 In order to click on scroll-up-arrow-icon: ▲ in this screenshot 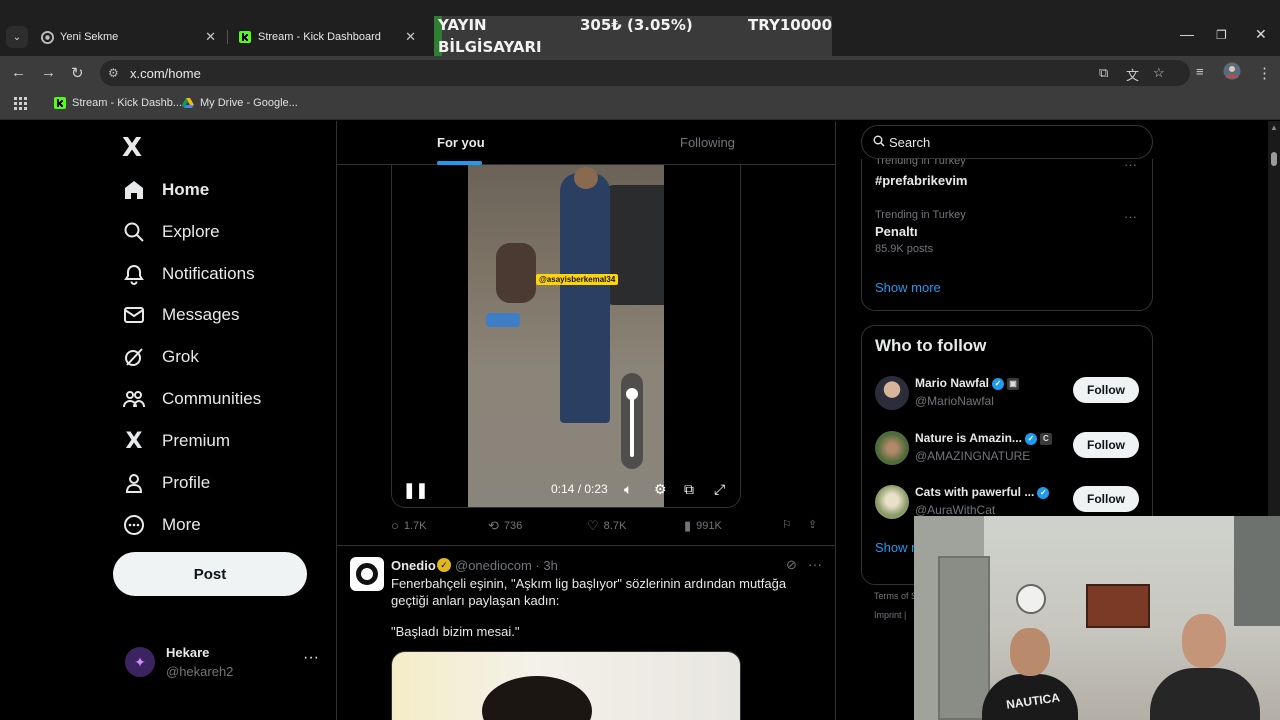, I will do `click(1274, 127)`.